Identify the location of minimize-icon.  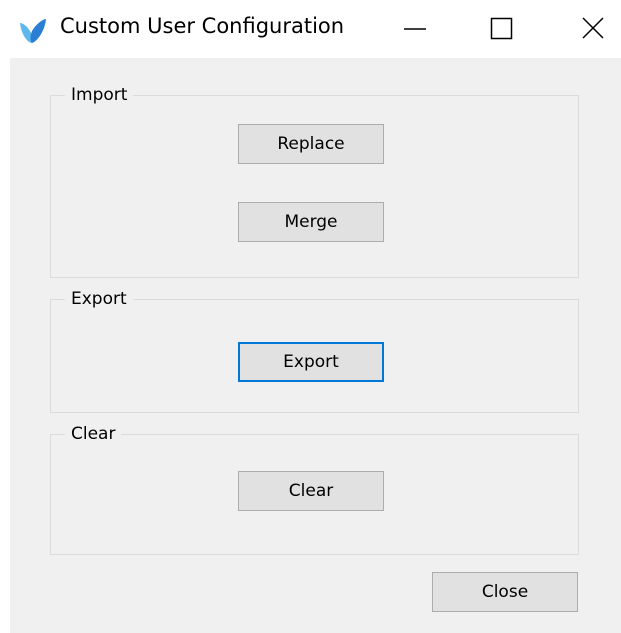
(415, 29).